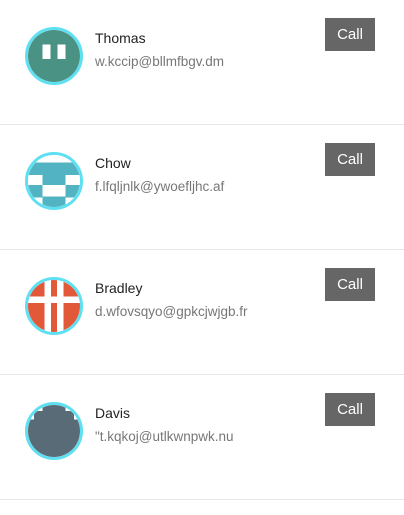 The width and height of the screenshot is (404, 515). What do you see at coordinates (119, 288) in the screenshot?
I see `contact-name: Bradley` at bounding box center [119, 288].